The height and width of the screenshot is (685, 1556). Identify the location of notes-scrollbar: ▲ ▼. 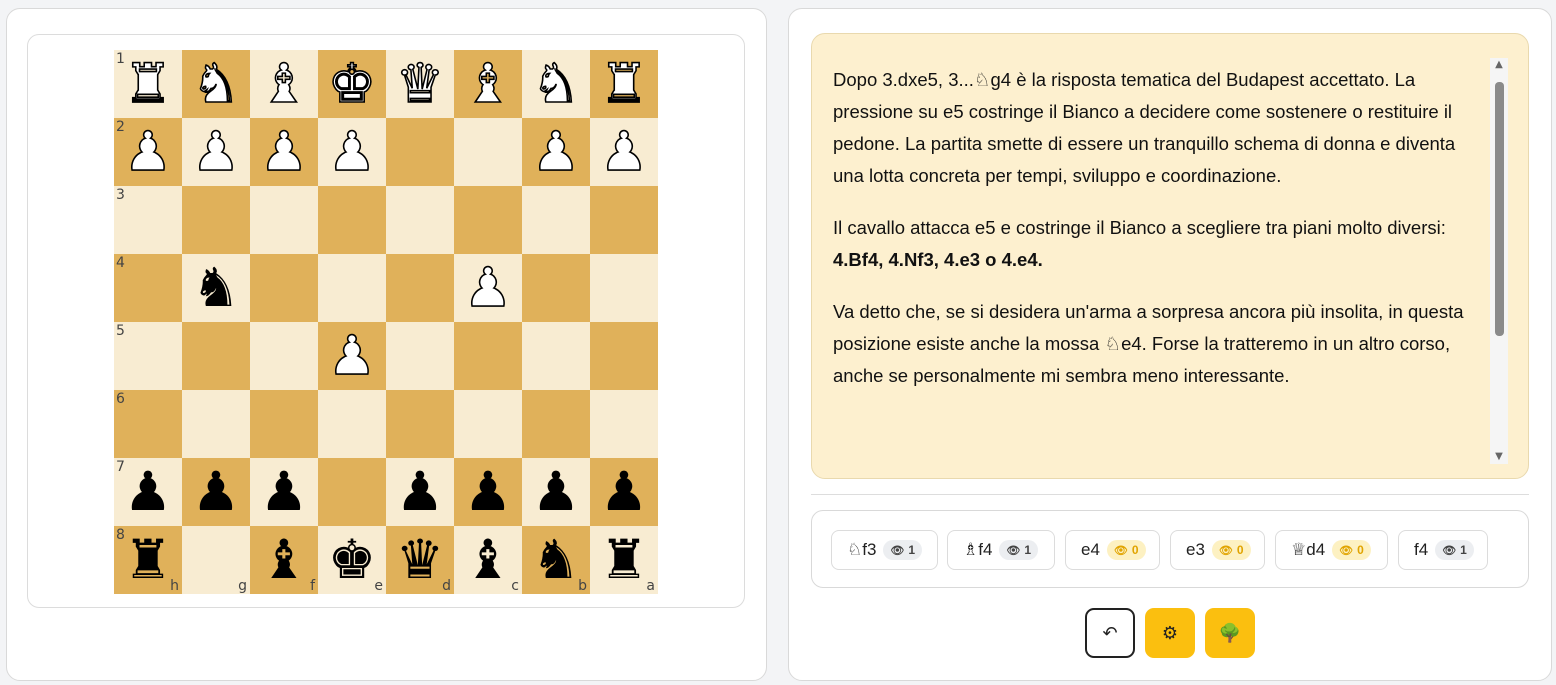
(1499, 261).